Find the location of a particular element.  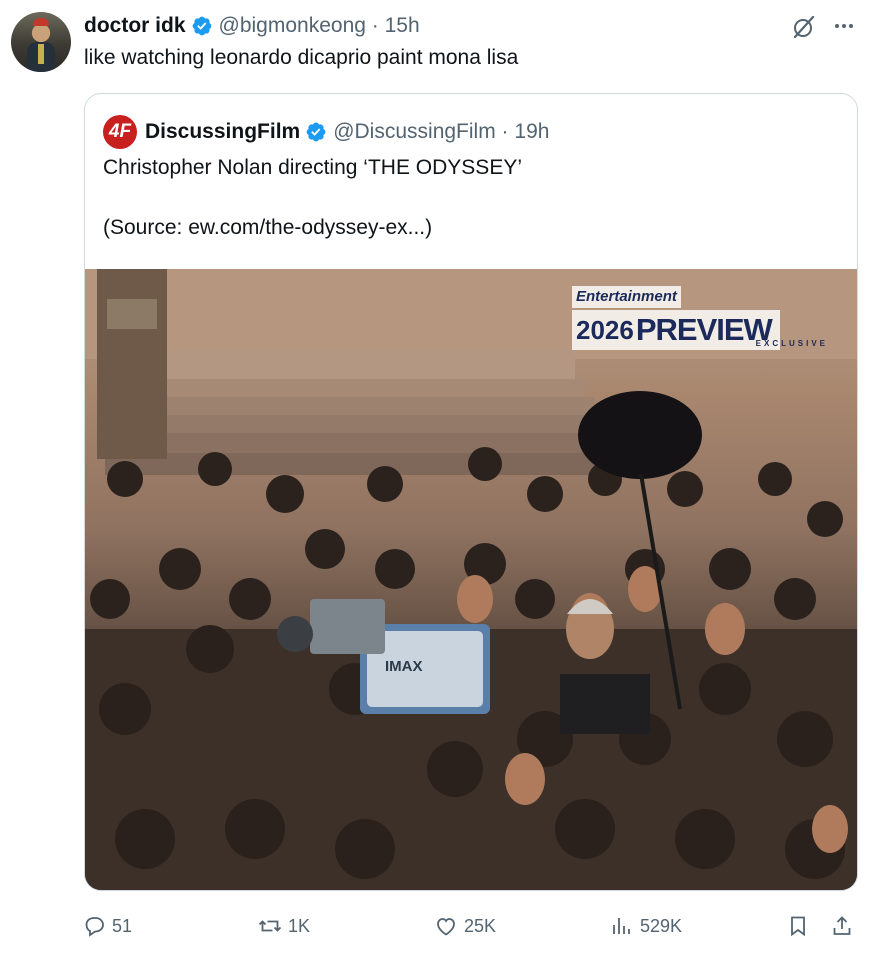

views-button: 529K is located at coordinates (646, 926).